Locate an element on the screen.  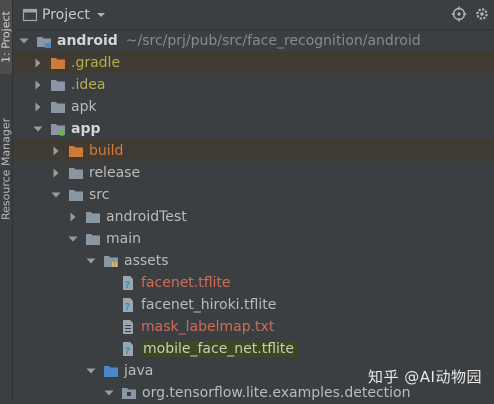
tree-row-assets: assets is located at coordinates (253, 261).